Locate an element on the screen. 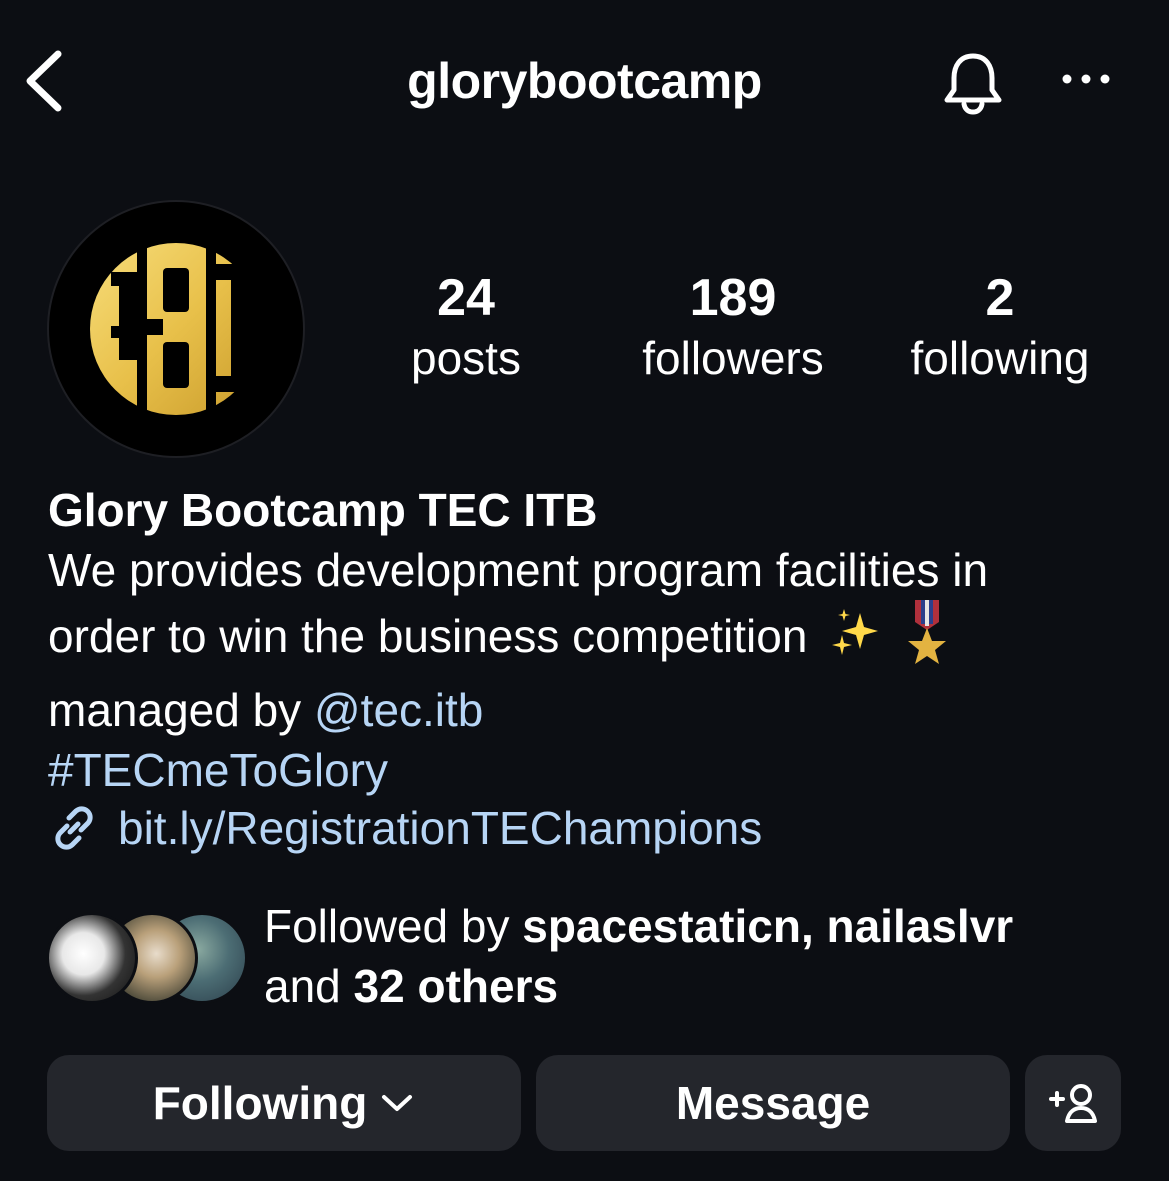 The height and width of the screenshot is (1181, 1169). mutual-others-count: 32 others is located at coordinates (456, 986).